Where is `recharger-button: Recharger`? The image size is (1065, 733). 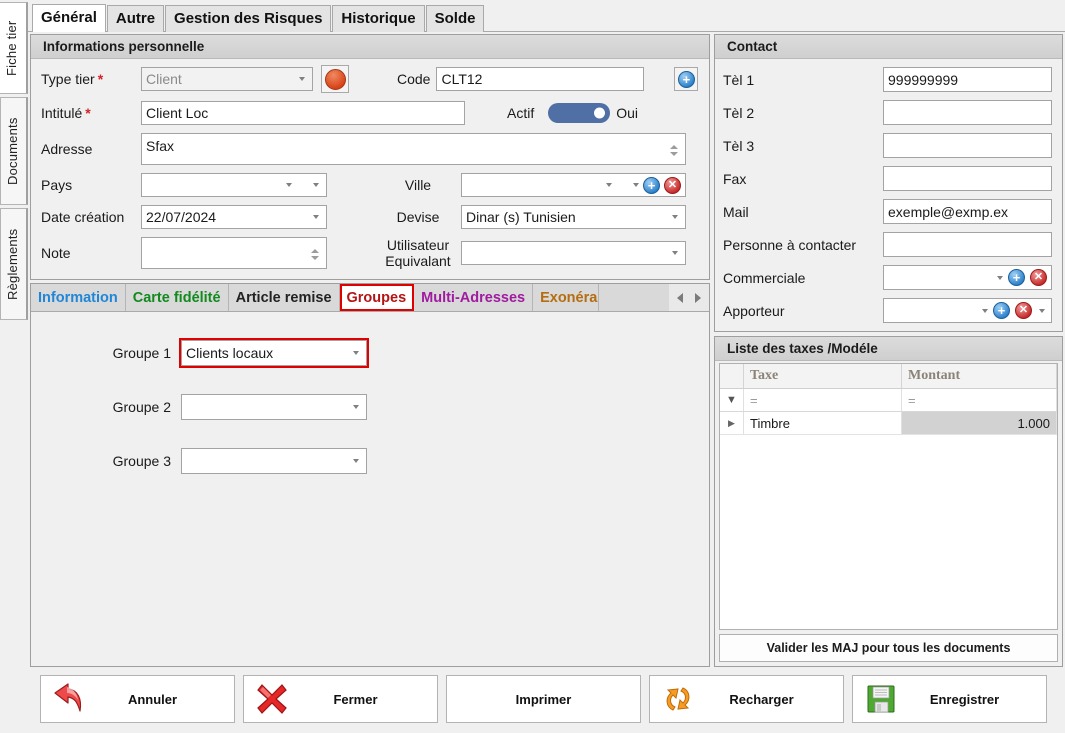
recharger-button: Recharger is located at coordinates (746, 699).